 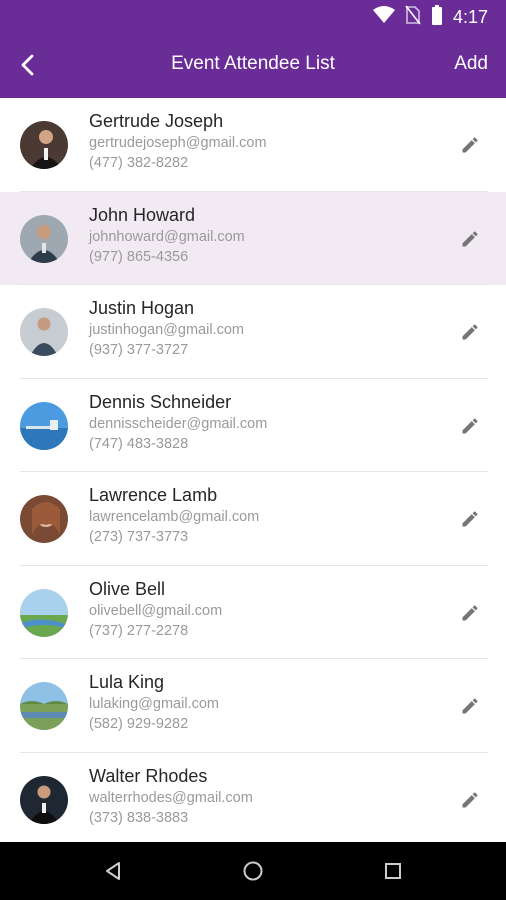 I want to click on app-bar: Event Attendee List Add, so click(x=253, y=65).